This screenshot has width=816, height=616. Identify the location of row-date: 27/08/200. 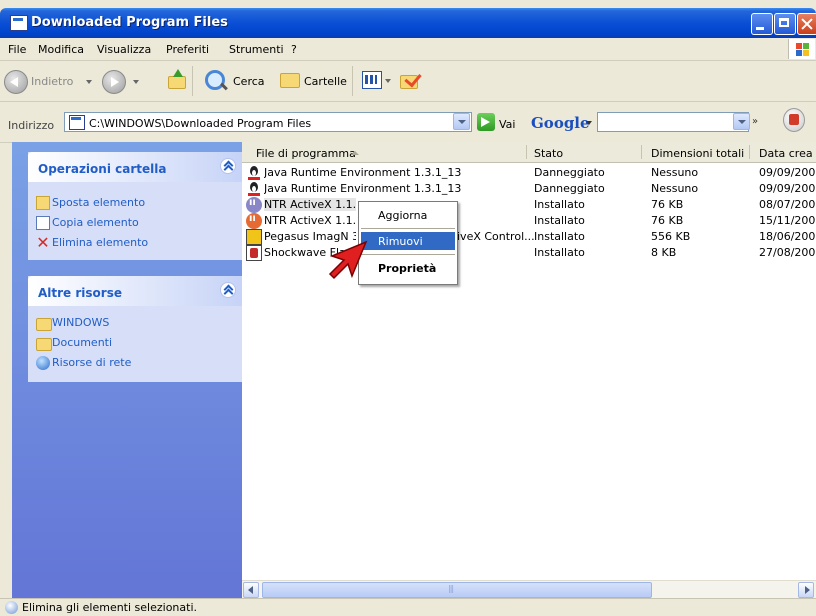
(787, 252).